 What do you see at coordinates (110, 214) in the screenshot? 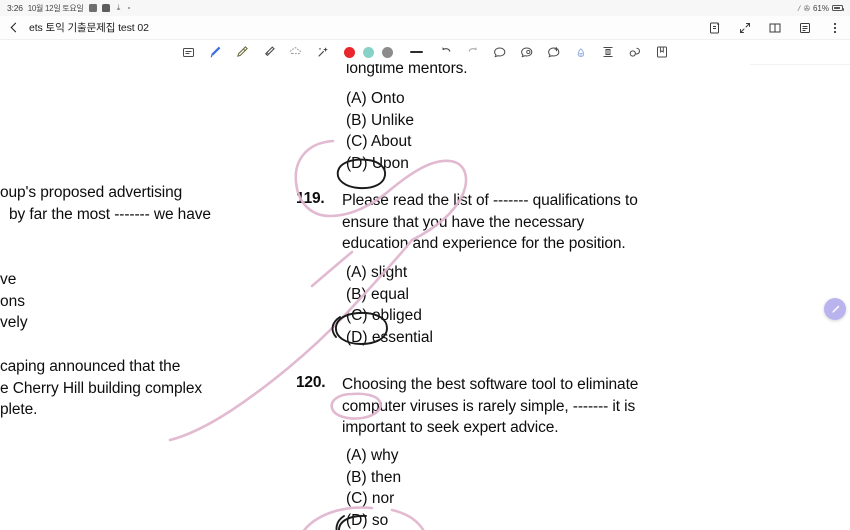
I see `left-clipped-line-2: by far the most ------- we have` at bounding box center [110, 214].